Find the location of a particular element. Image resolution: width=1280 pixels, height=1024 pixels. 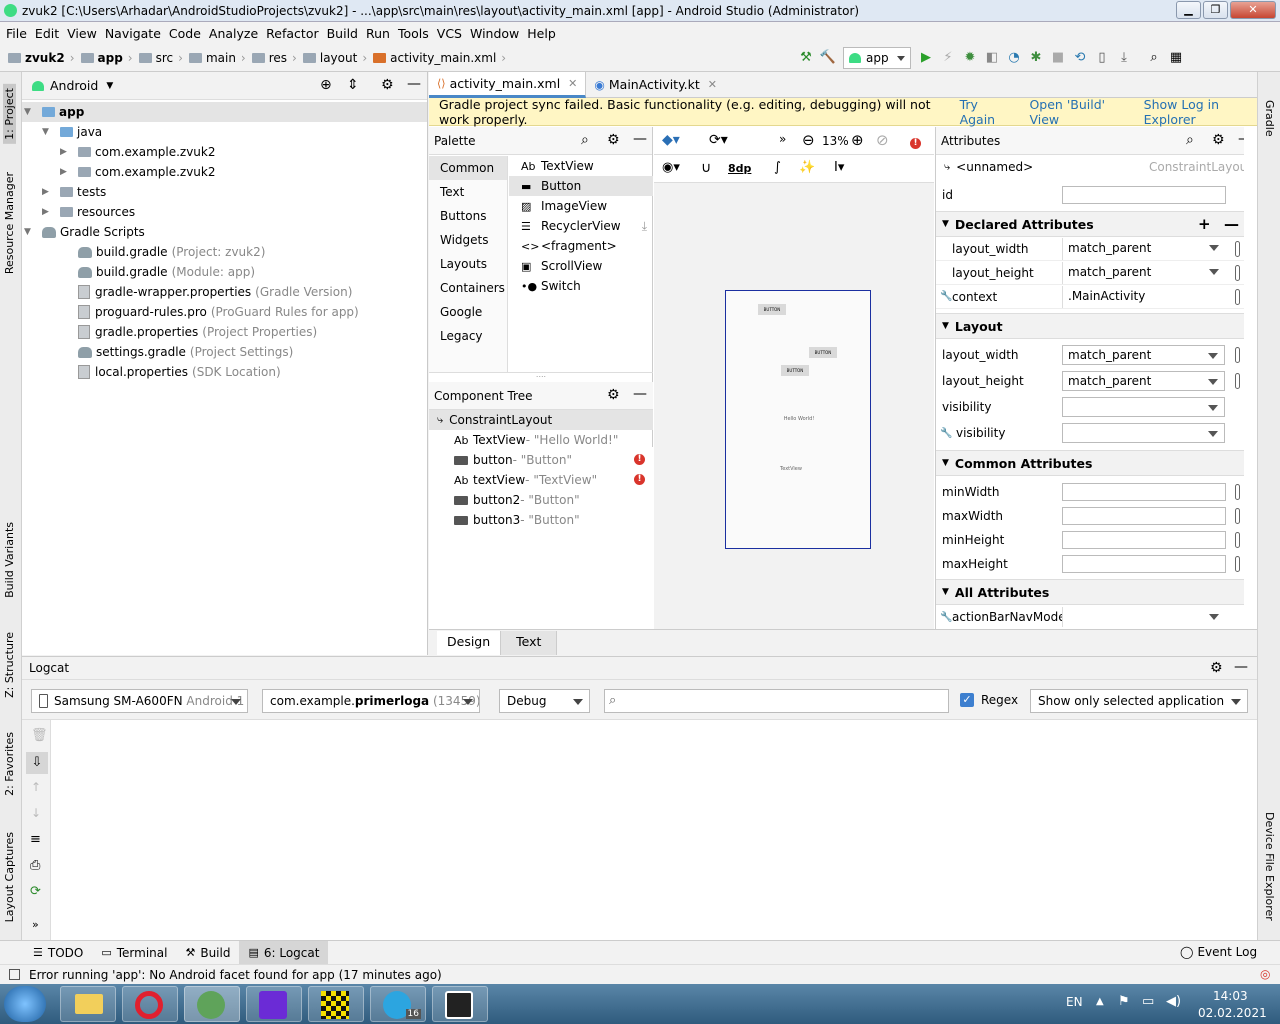

bottom-tab-build: ⚒ Build is located at coordinates (207, 952).